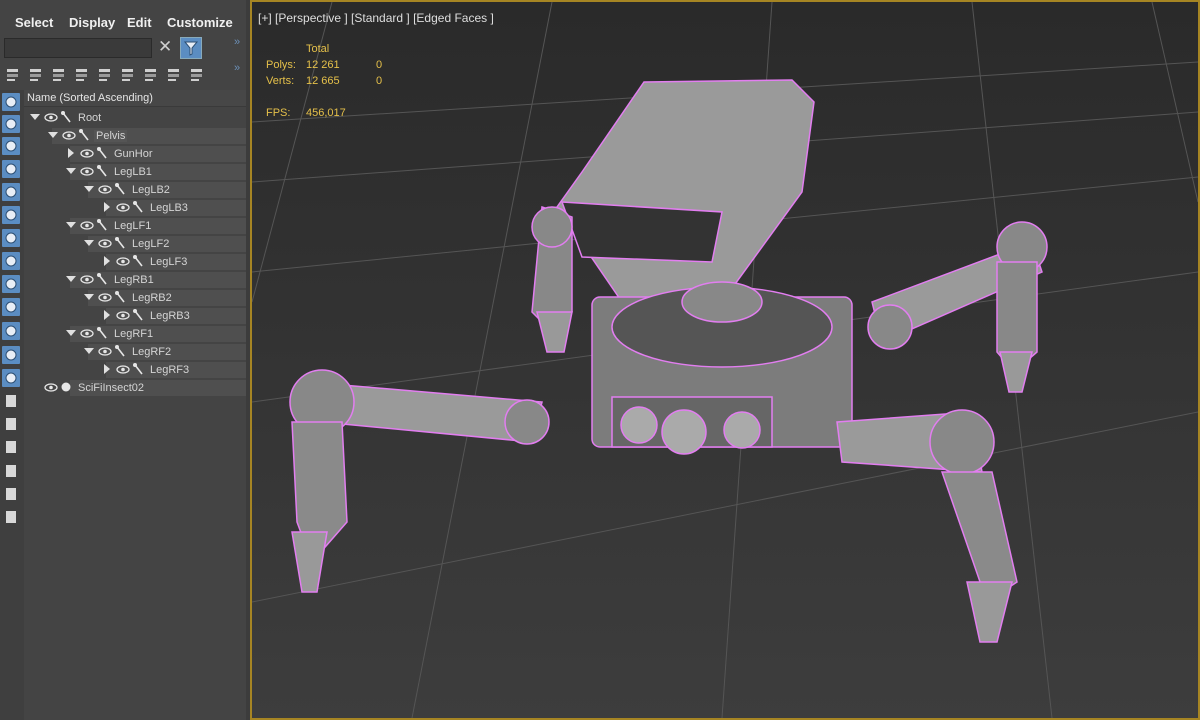 This screenshot has width=1200, height=720. Describe the element at coordinates (36, 75) in the screenshot. I see `layer-icon` at that location.